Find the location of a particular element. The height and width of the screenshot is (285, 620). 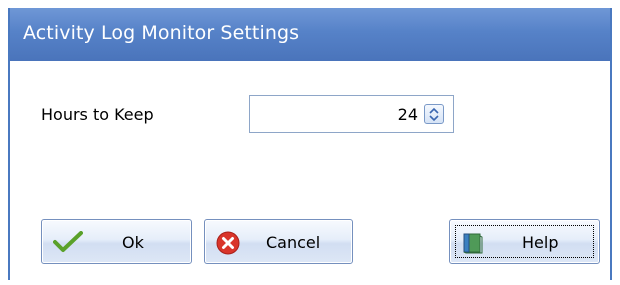

spin-up-down-button is located at coordinates (434, 114).